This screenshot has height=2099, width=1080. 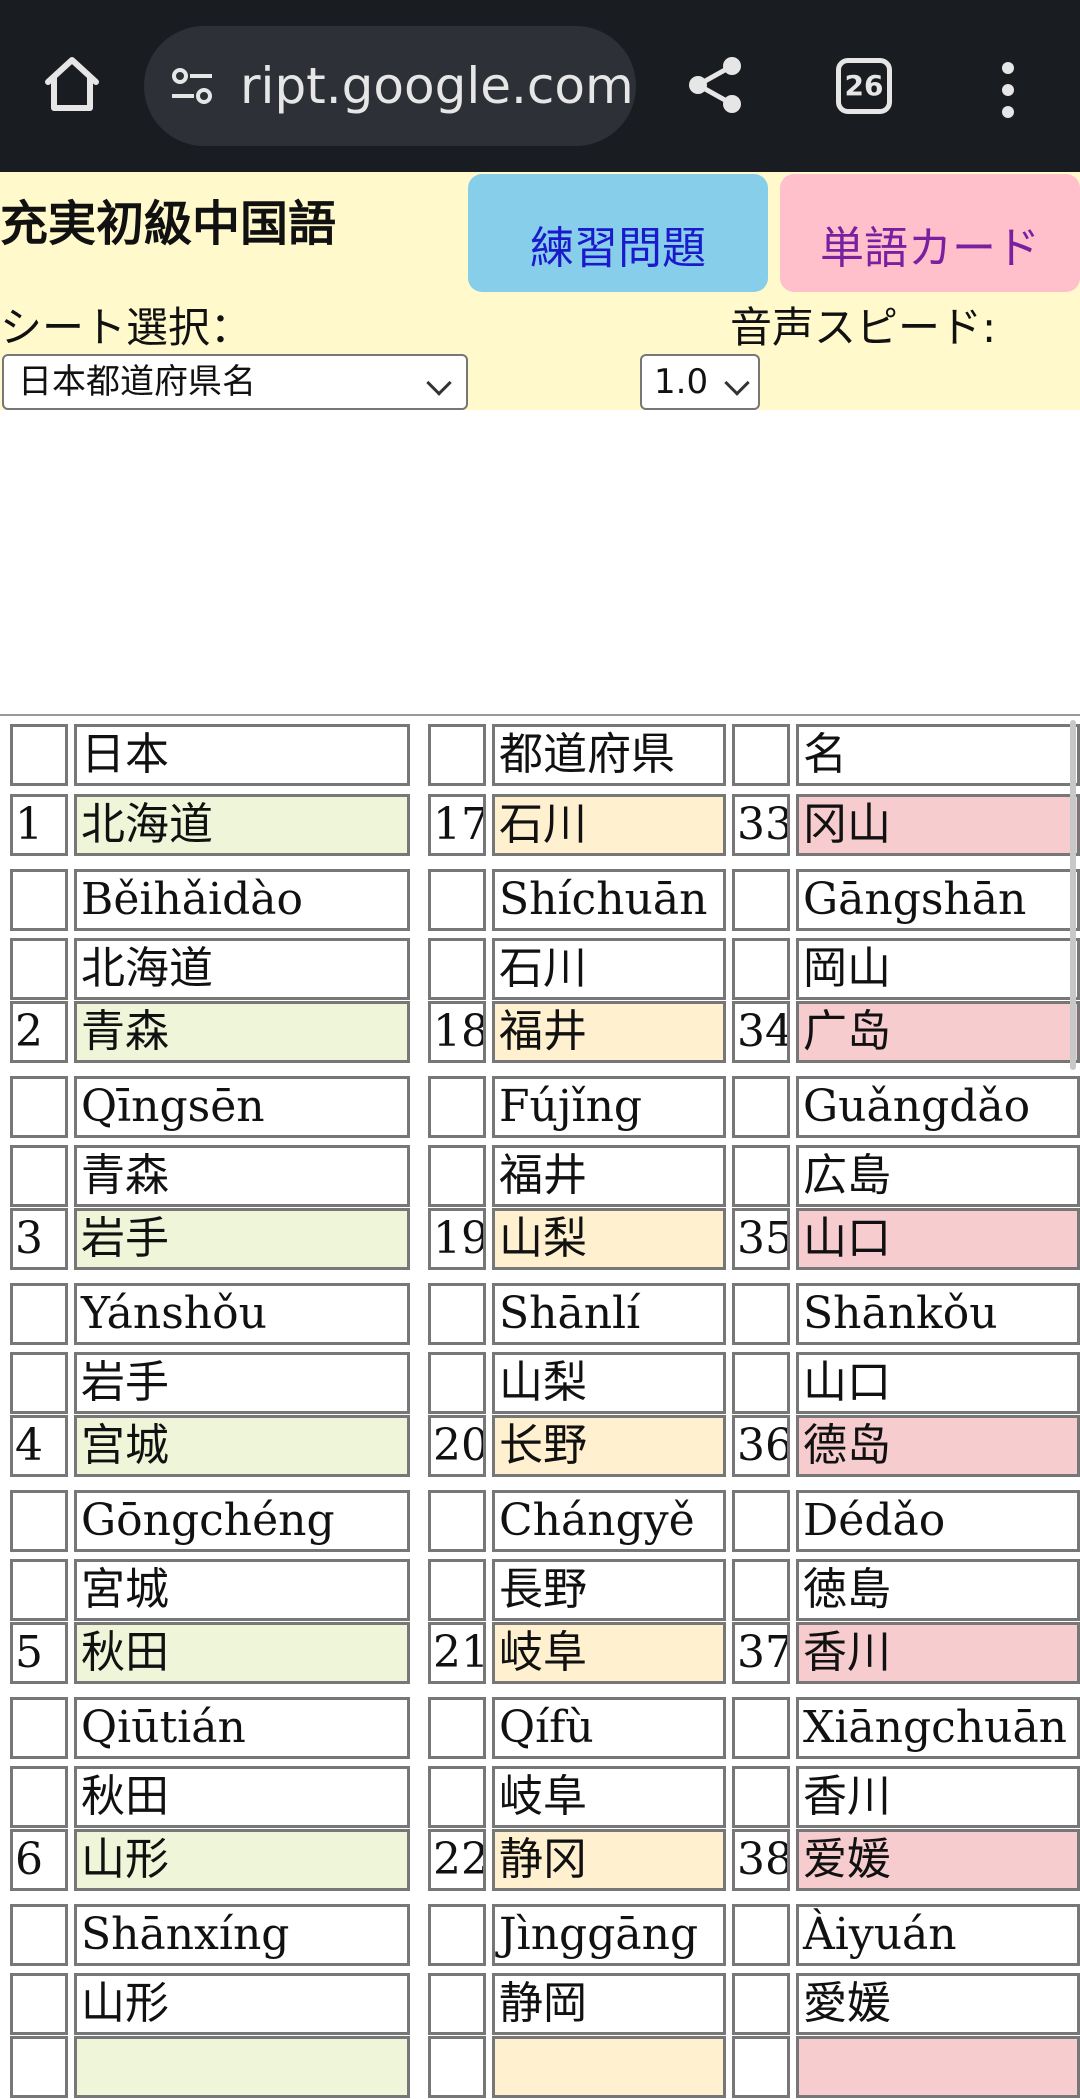 What do you see at coordinates (938, 1590) in the screenshot?
I see `japanese-name-cell: 徳島` at bounding box center [938, 1590].